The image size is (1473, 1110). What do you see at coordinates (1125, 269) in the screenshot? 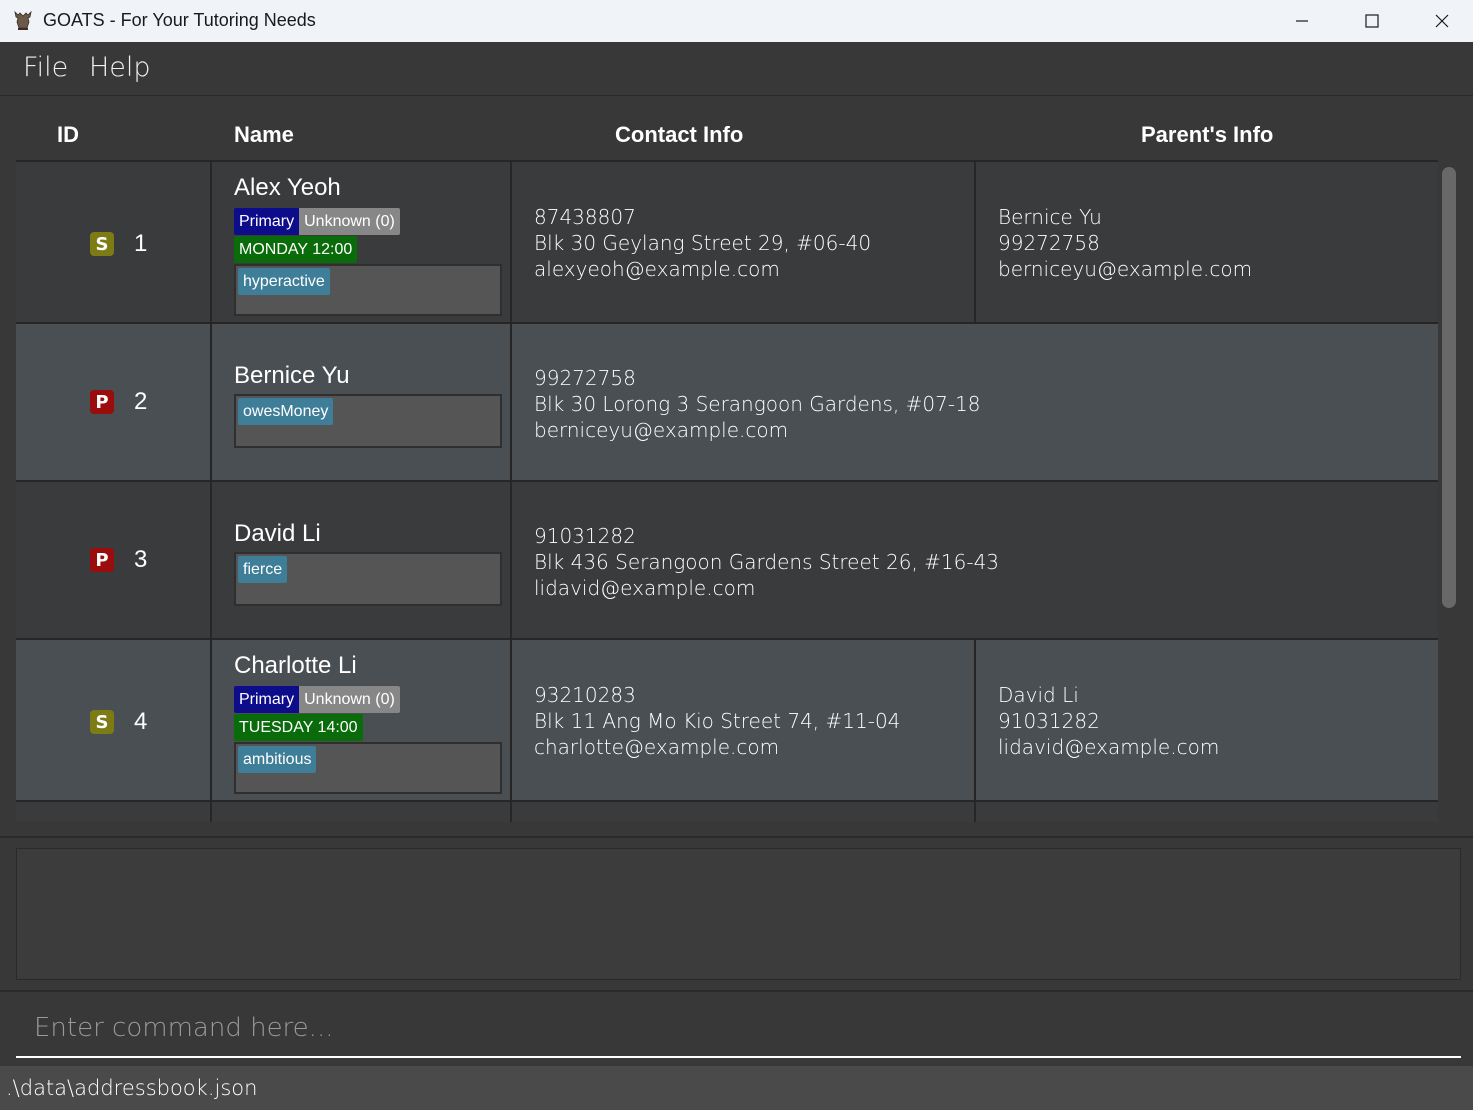
I see `parent-email-text: berniceyu@example.com` at bounding box center [1125, 269].